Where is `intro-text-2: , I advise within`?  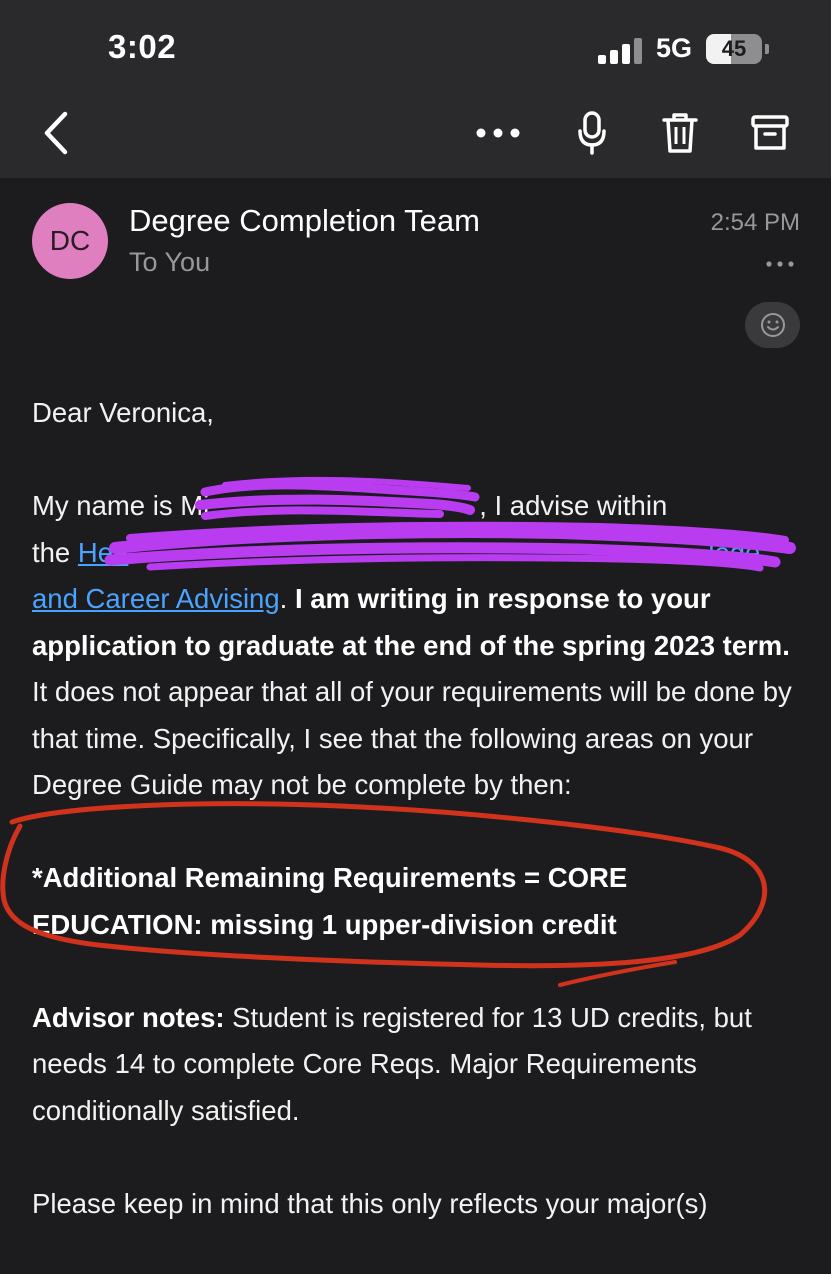 intro-text-2: , I advise within is located at coordinates (573, 505).